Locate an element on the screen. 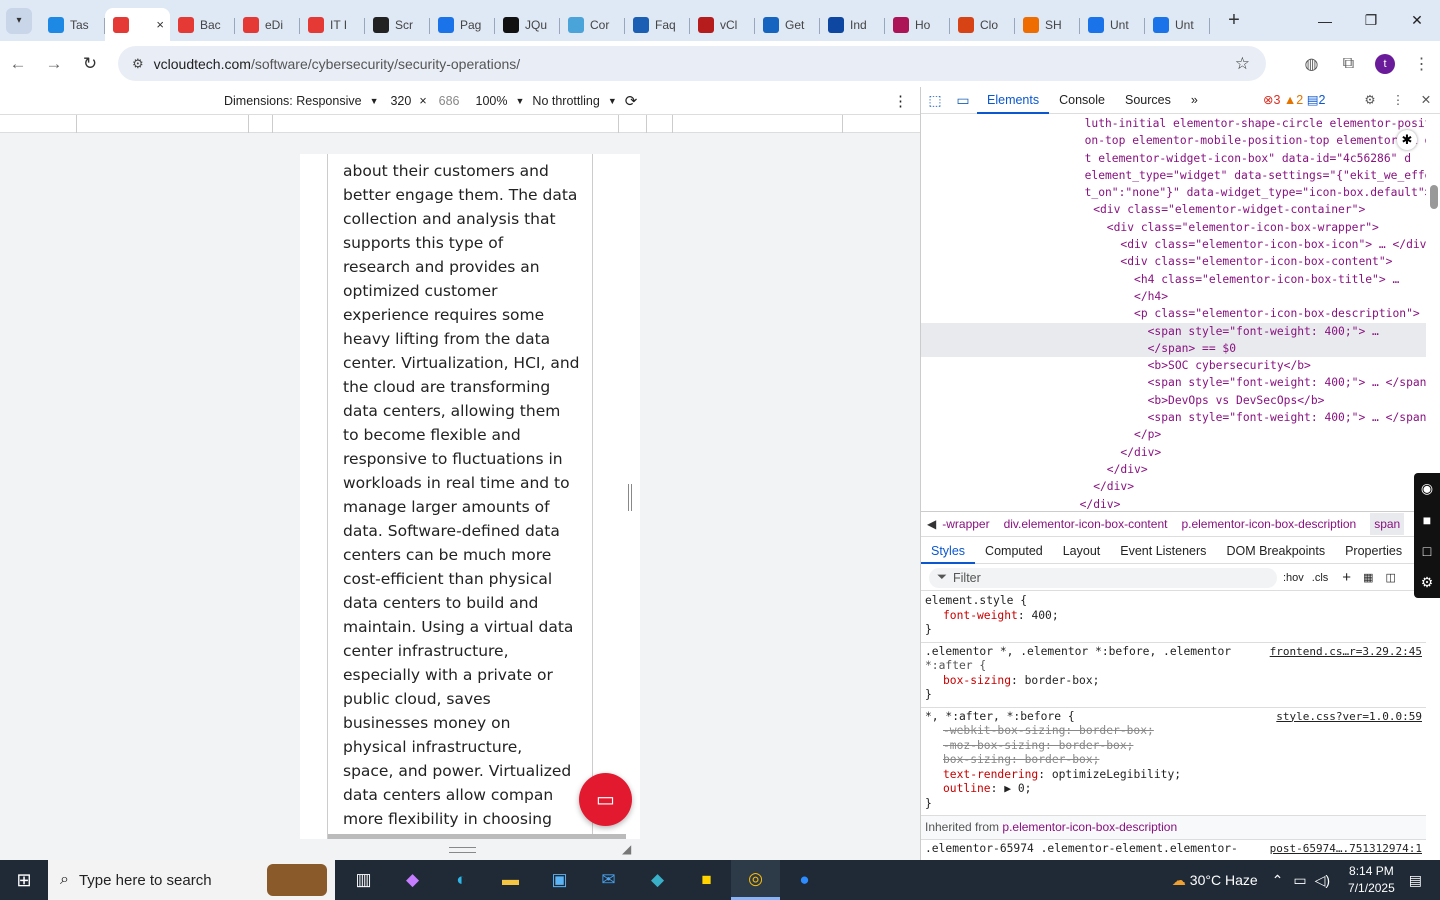  cls-toggle: .cls is located at coordinates (1320, 578).